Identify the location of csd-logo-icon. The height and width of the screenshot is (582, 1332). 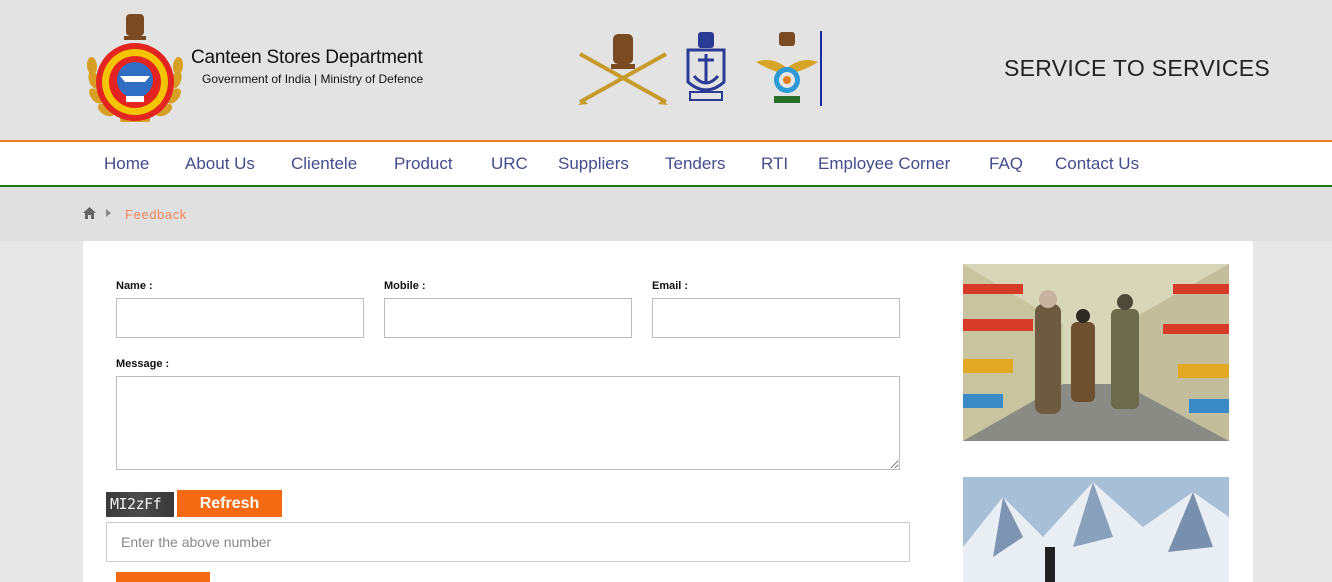
(135, 69).